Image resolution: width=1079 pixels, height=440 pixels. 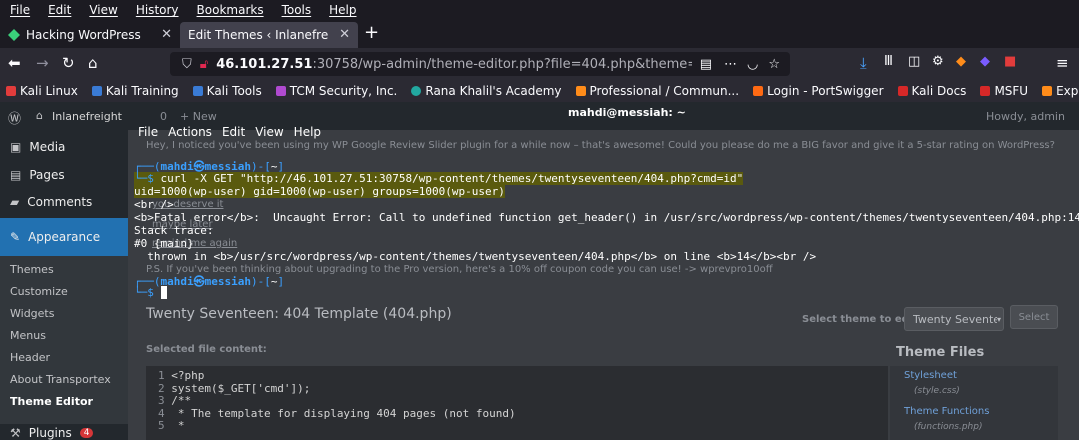 I want to click on shield-icon: ⛉, so click(x=187, y=64).